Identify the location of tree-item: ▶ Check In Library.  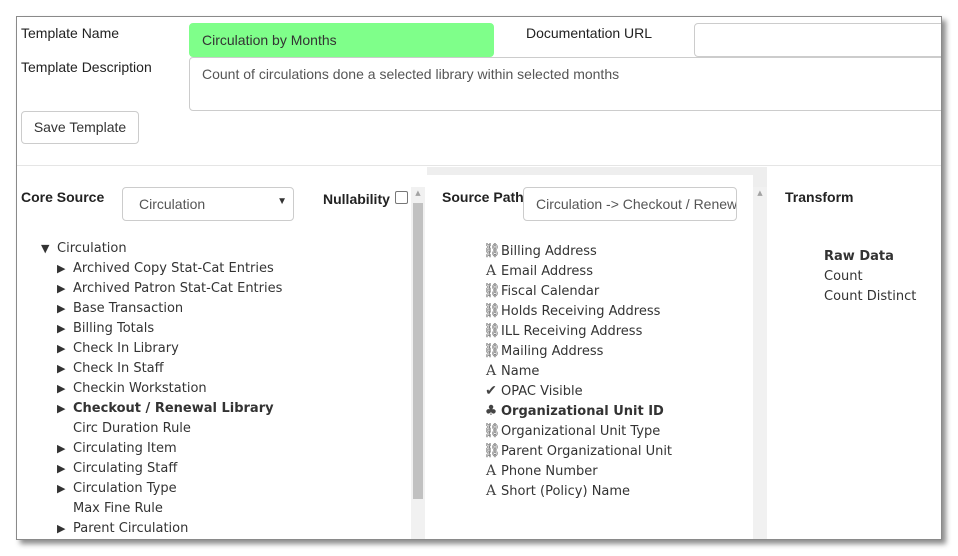
(118, 349).